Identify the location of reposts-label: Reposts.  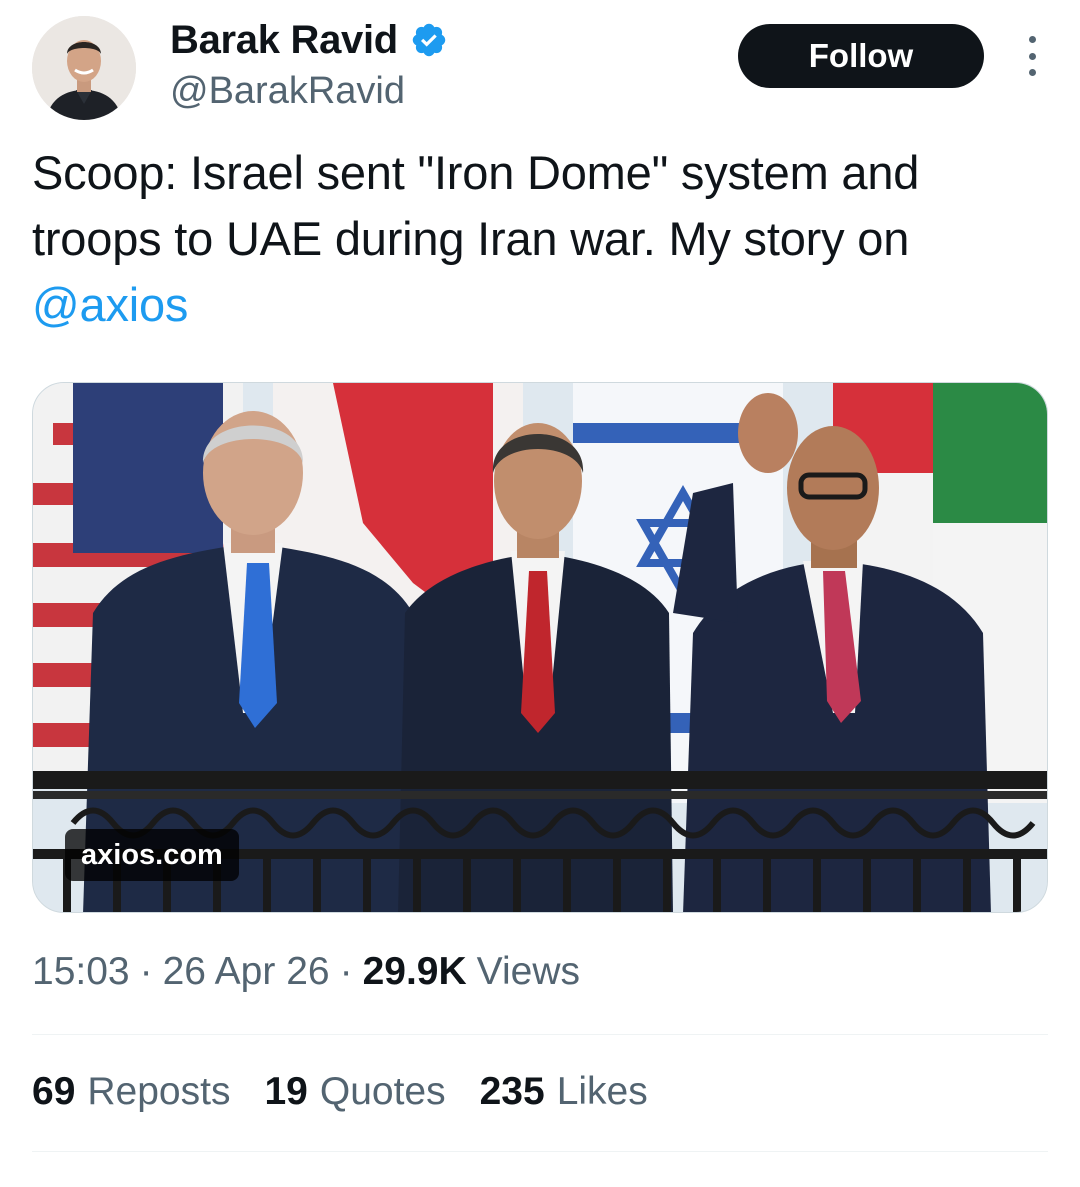
(159, 1091).